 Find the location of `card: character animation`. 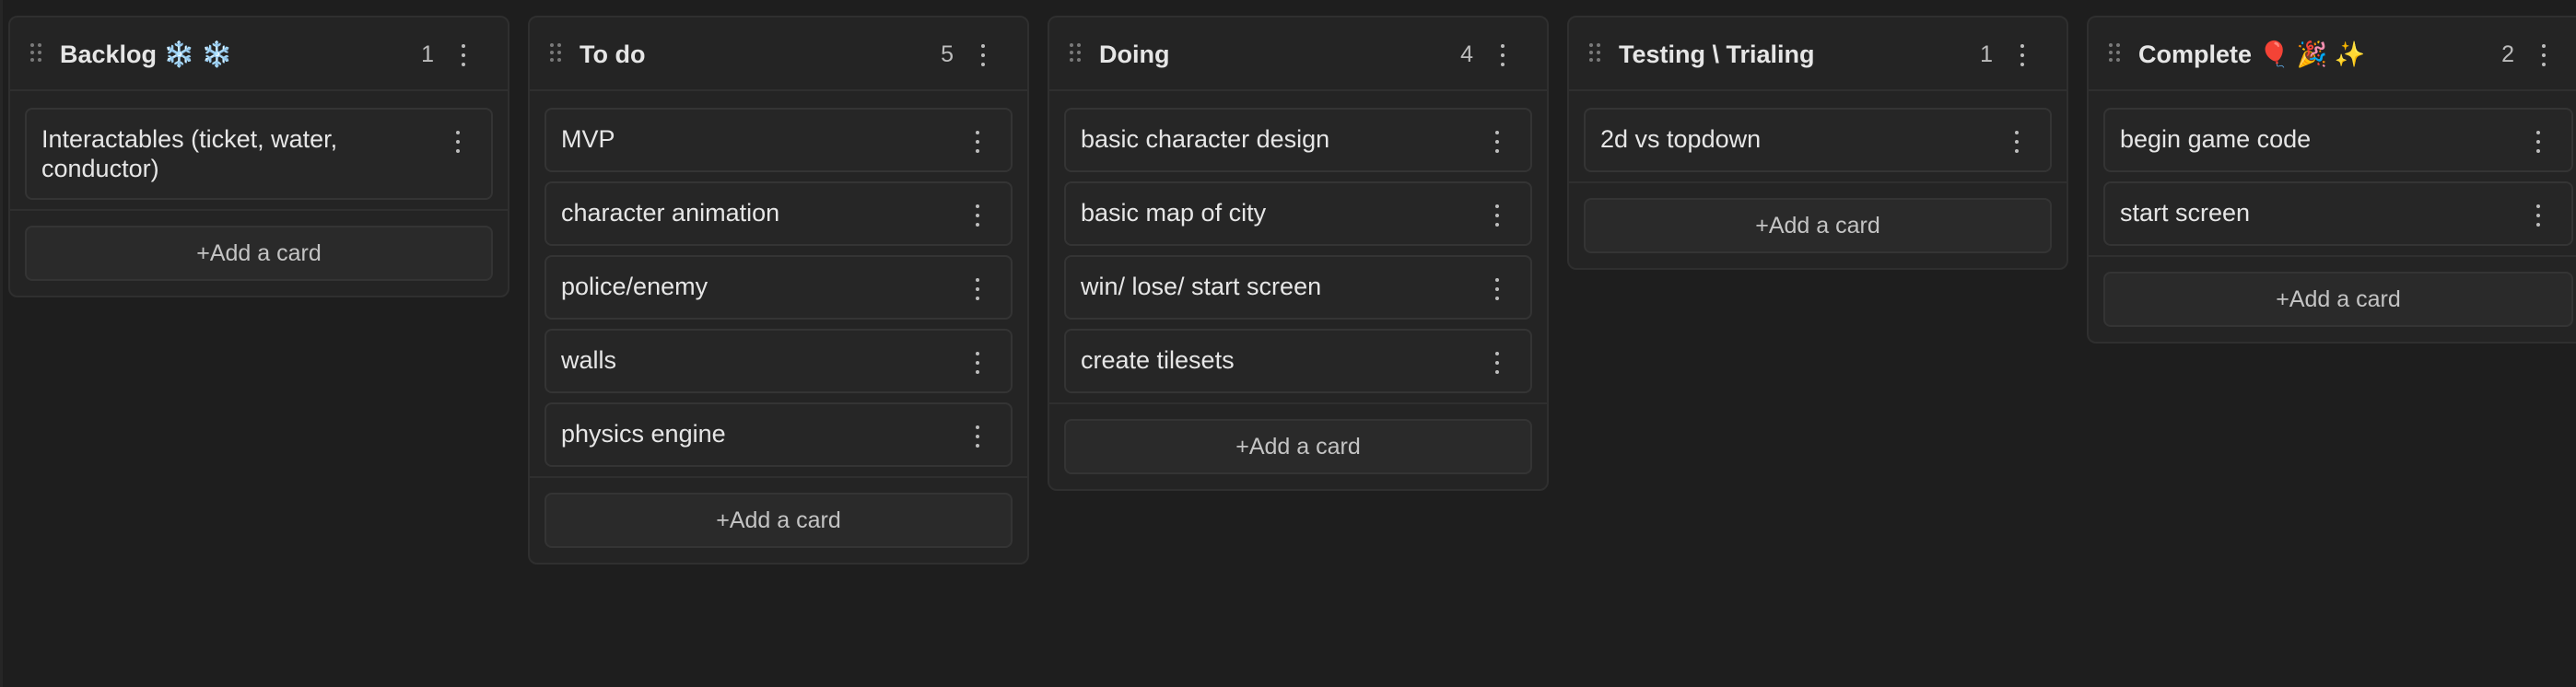

card: character animation is located at coordinates (778, 213).